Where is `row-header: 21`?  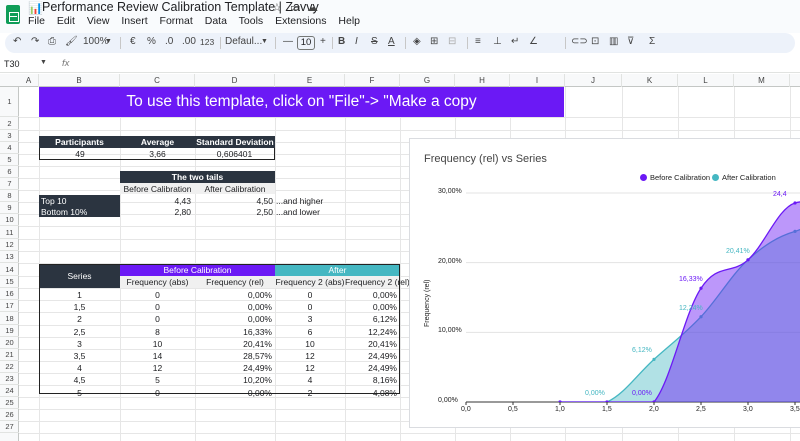
row-header: 21 is located at coordinates (9, 355).